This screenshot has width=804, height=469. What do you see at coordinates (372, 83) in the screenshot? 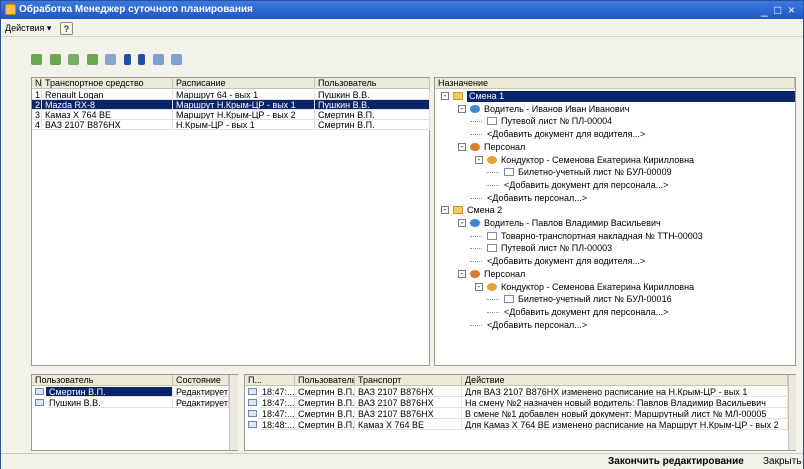
I see `col-user-header: Пользователь` at bounding box center [372, 83].